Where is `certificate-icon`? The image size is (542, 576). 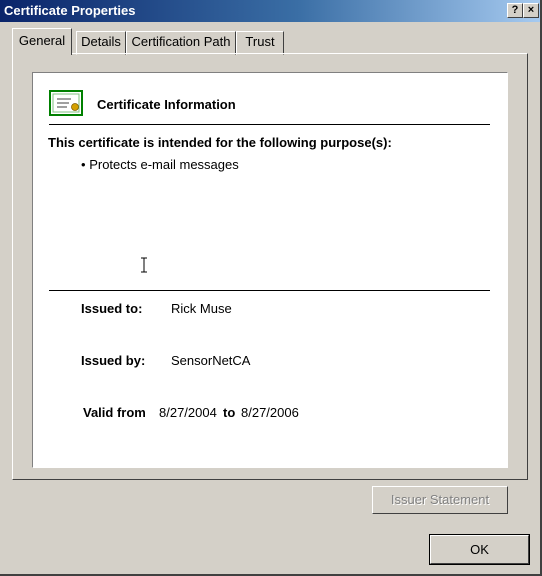 certificate-icon is located at coordinates (66, 103).